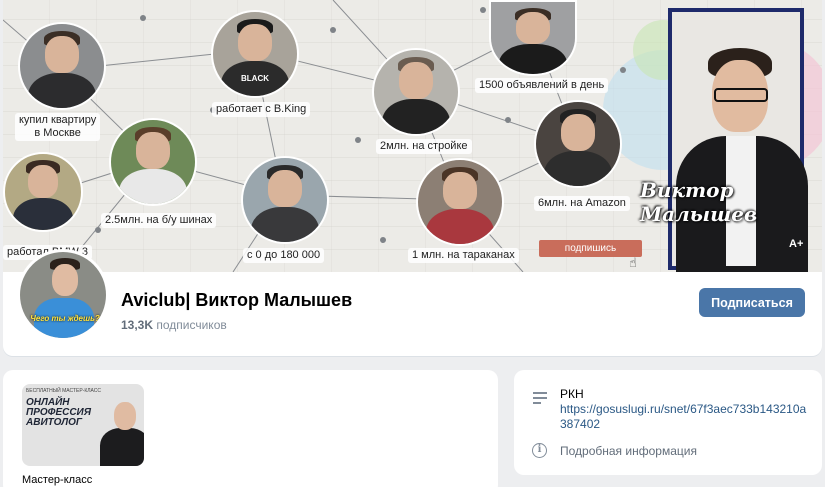  I want to click on details-link: Подробная информация, so click(628, 451).